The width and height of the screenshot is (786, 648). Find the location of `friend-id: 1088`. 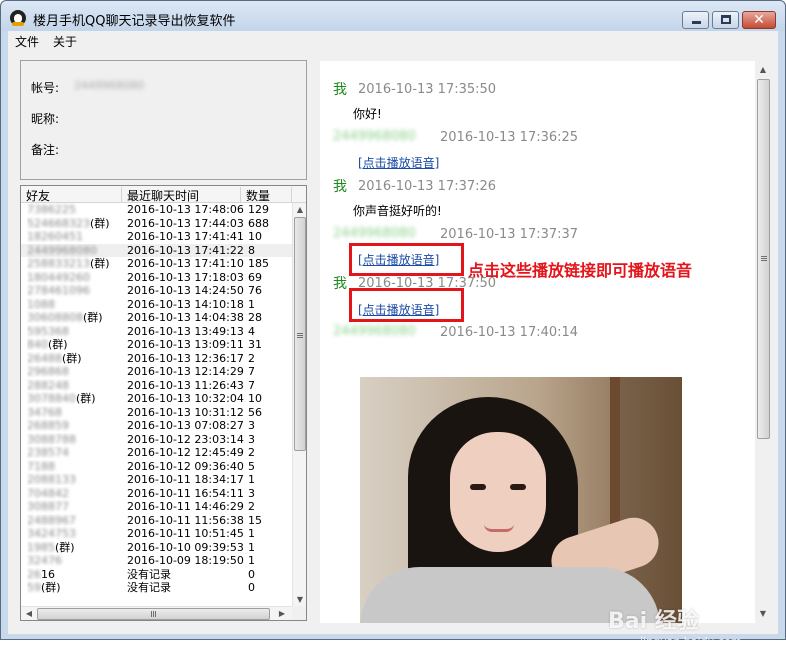

friend-id: 1088 is located at coordinates (41, 304).